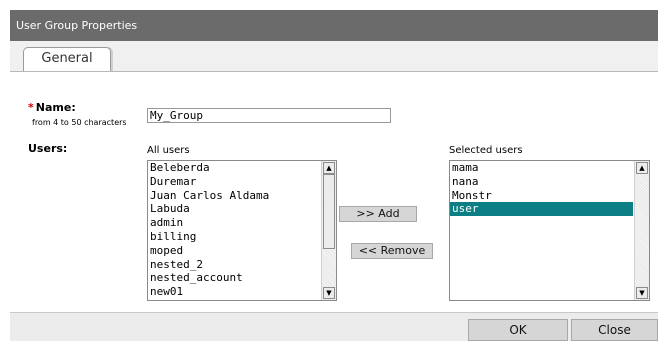  What do you see at coordinates (334, 326) in the screenshot?
I see `dialog-footer: OK Close` at bounding box center [334, 326].